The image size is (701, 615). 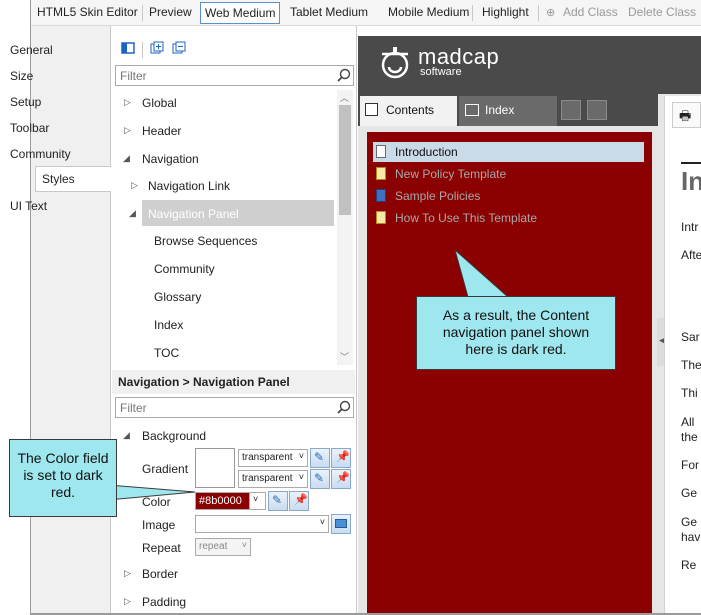 What do you see at coordinates (482, 273) in the screenshot?
I see `right-callout-pointer` at bounding box center [482, 273].